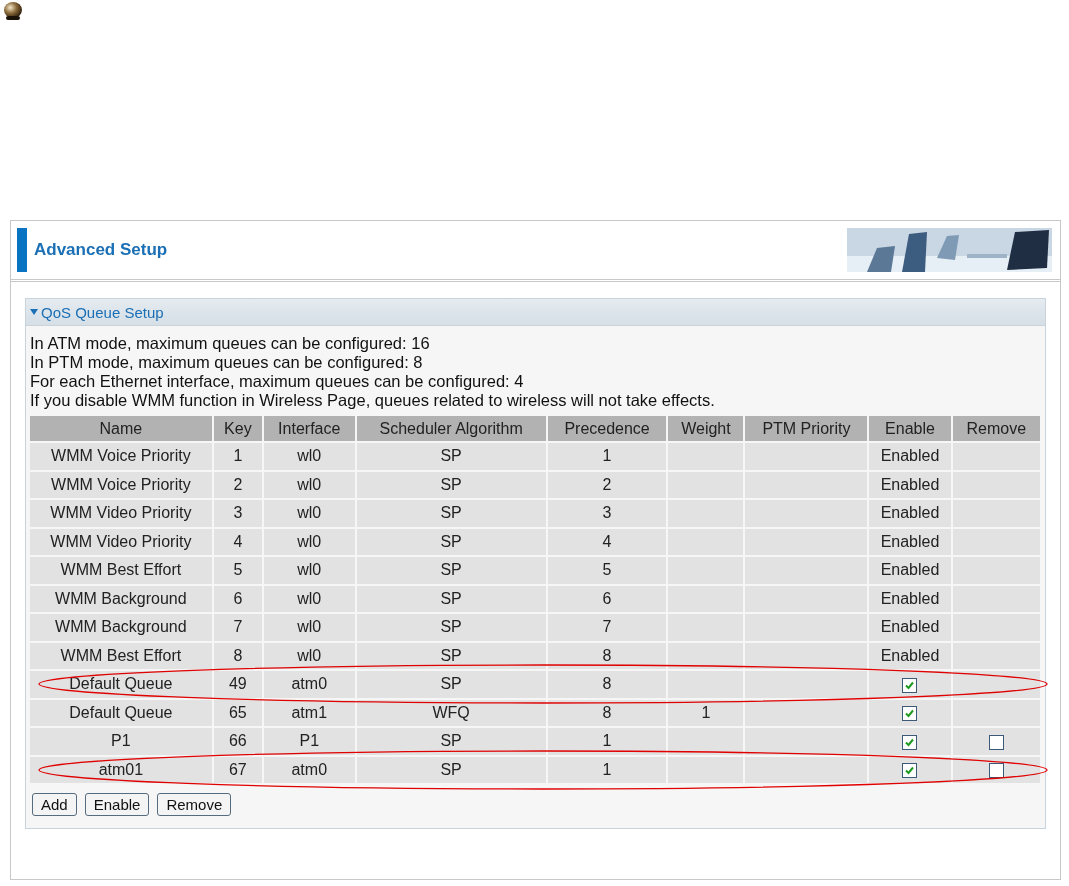 The image size is (1069, 886). Describe the element at coordinates (194, 804) in the screenshot. I see `action-button: Remove` at that location.